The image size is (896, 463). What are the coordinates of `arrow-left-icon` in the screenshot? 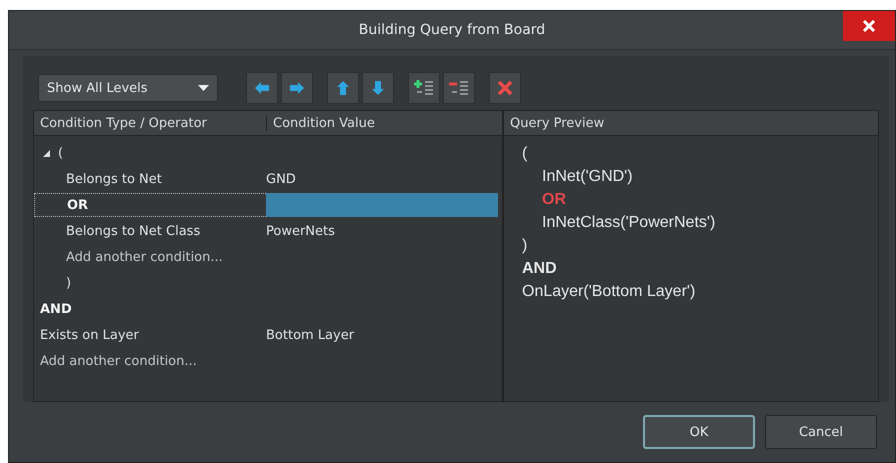 It's located at (262, 88).